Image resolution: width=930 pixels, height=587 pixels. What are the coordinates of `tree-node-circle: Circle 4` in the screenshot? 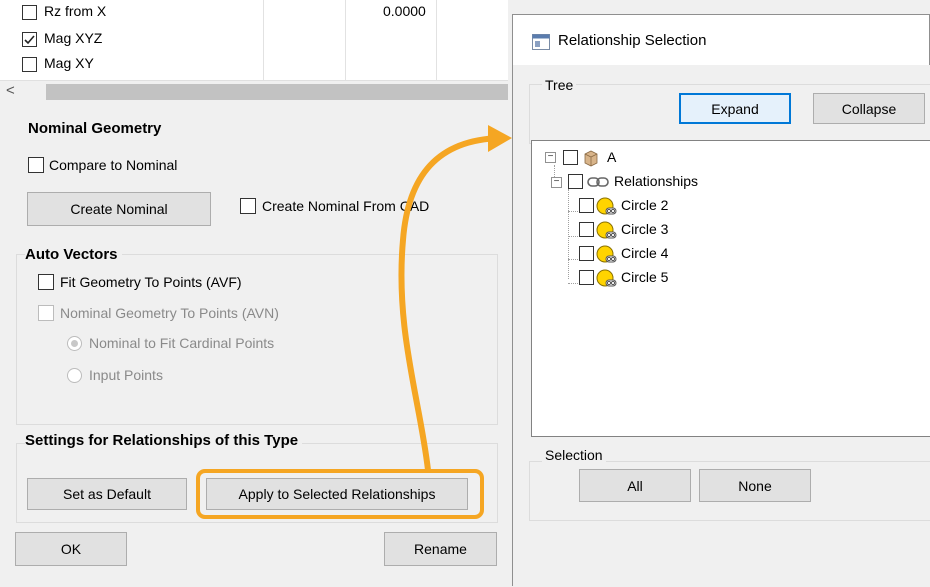 It's located at (632, 254).